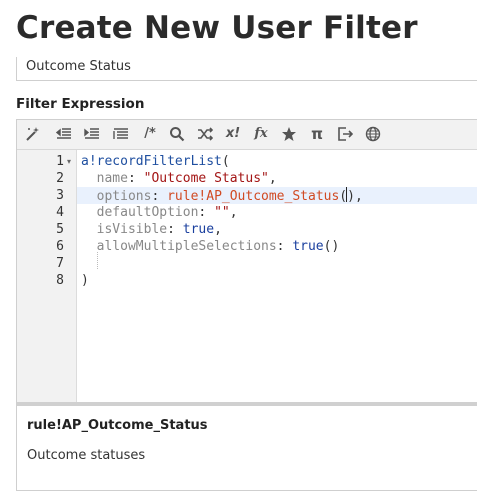  Describe the element at coordinates (60, 195) in the screenshot. I see `line-number: 3` at that location.